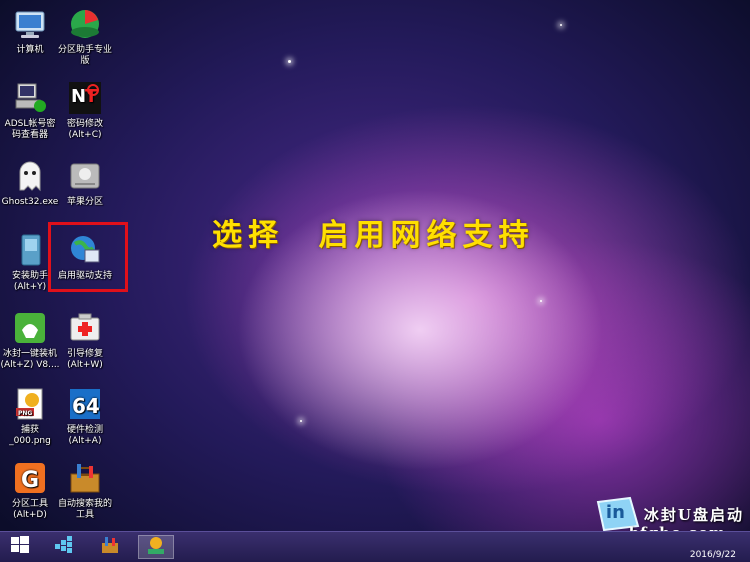 Image resolution: width=750 pixels, height=562 pixels. Describe the element at coordinates (30, 24) in the screenshot. I see `computer-icon` at that location.